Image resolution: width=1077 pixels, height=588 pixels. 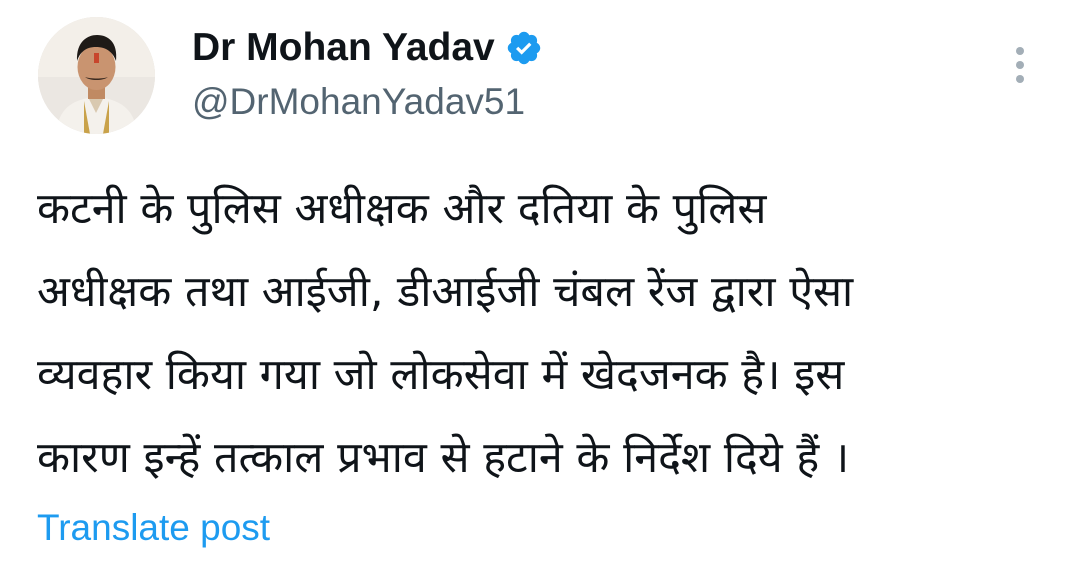 What do you see at coordinates (343, 48) in the screenshot?
I see `author-display-name: Dr Mohan Yadav` at bounding box center [343, 48].